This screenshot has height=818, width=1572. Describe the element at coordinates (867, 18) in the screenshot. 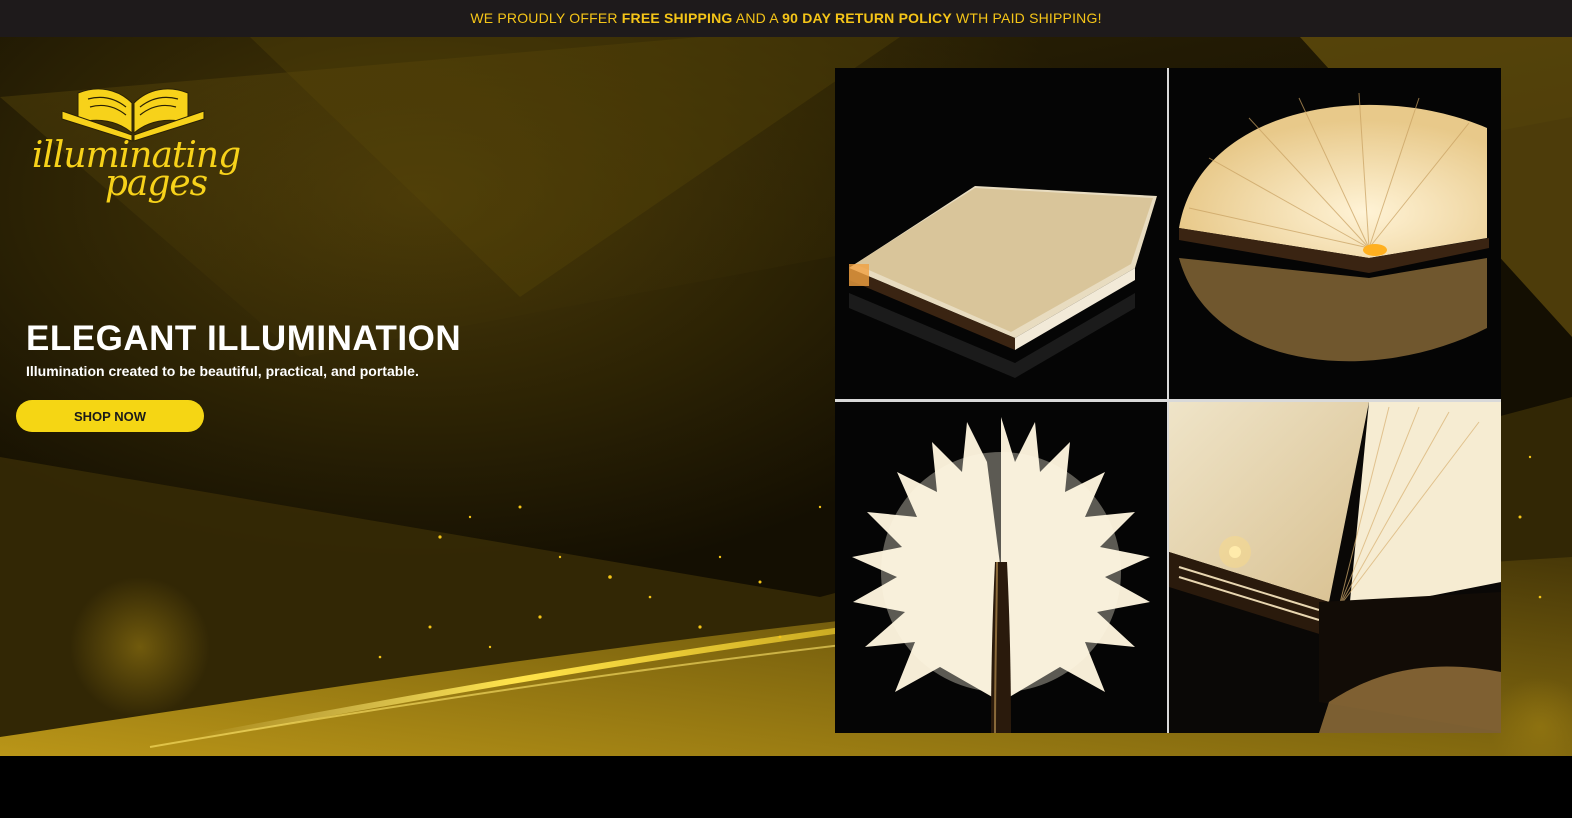

I see `return-policy-text: 90 DAY RETURN POLICY` at that location.